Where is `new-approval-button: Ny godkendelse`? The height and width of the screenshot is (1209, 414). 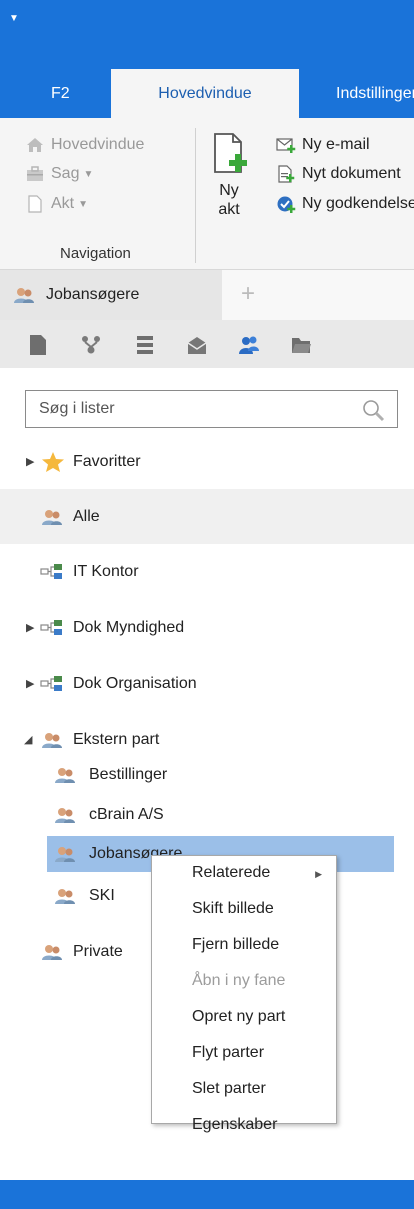 new-approval-button: Ny godkendelse is located at coordinates (345, 204).